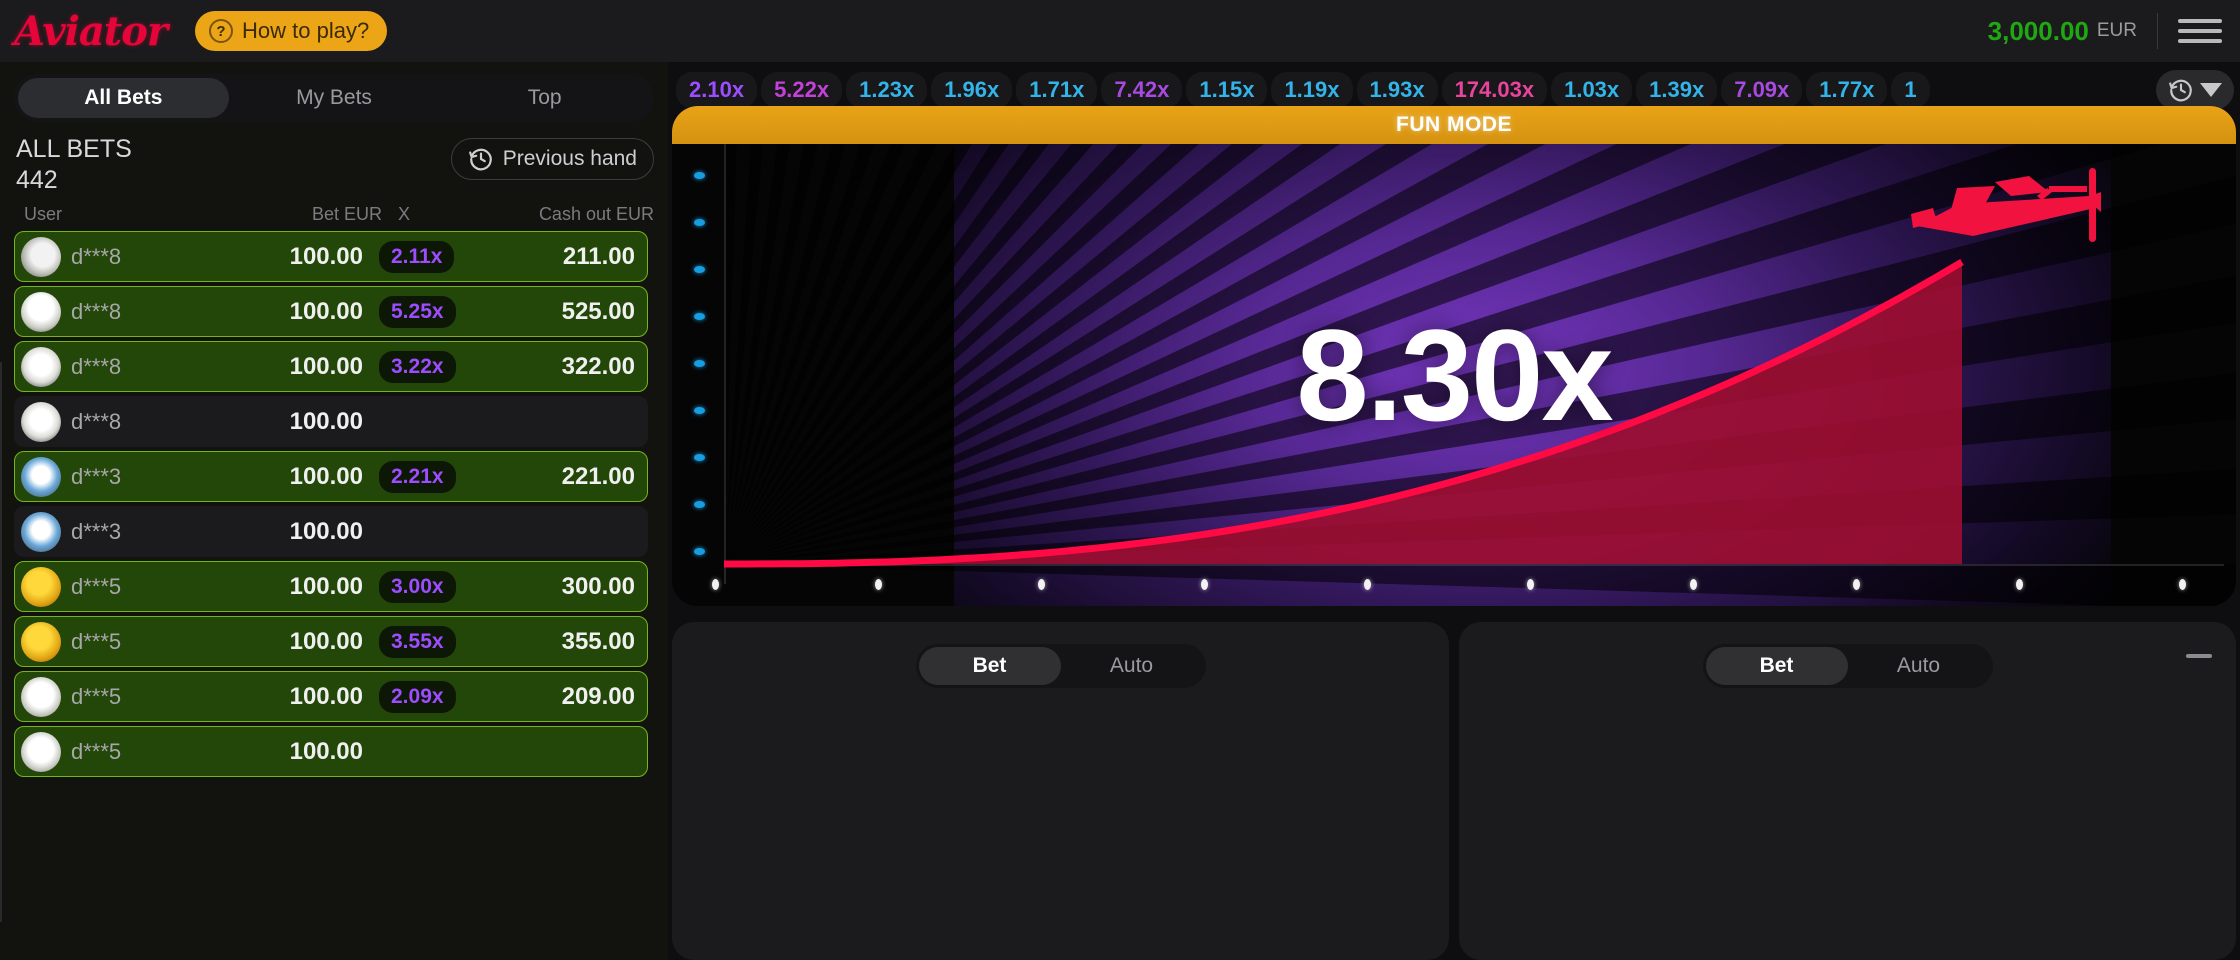 This screenshot has height=960, width=2240. I want to click on row-user: d***3, so click(96, 476).